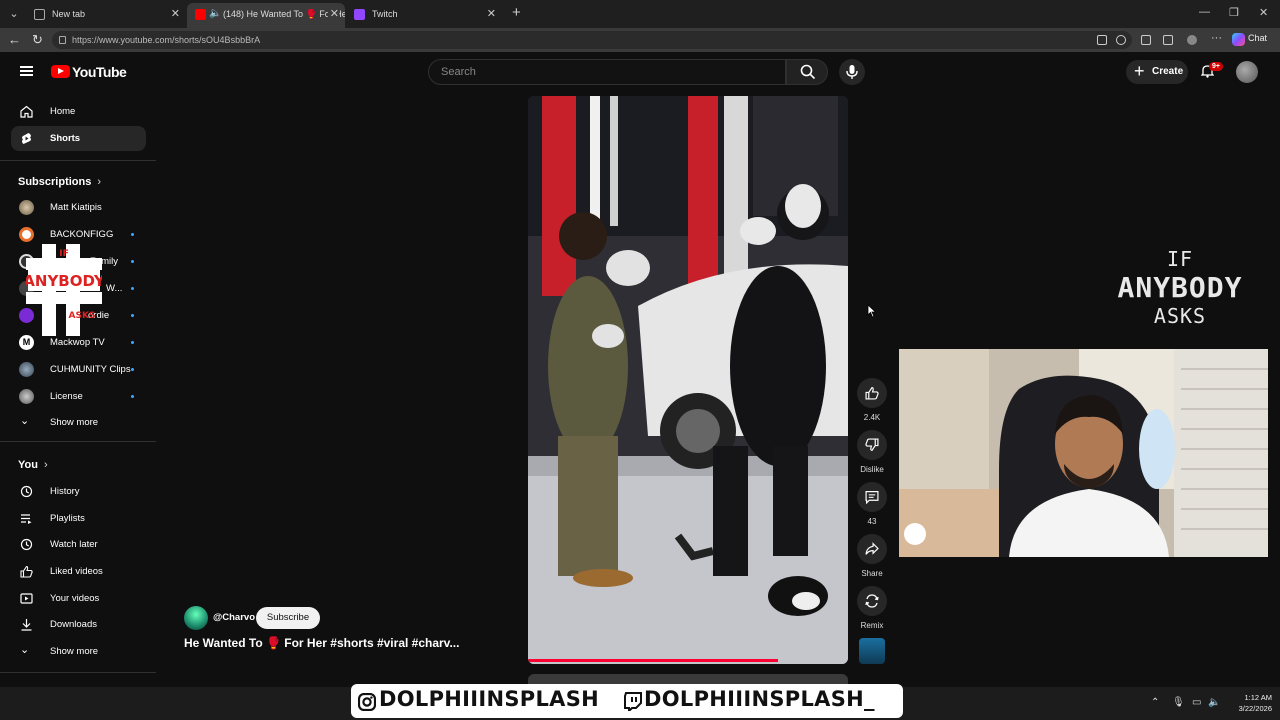  What do you see at coordinates (74, 544) in the screenshot?
I see `sidebar-item-label: Watch later` at bounding box center [74, 544].